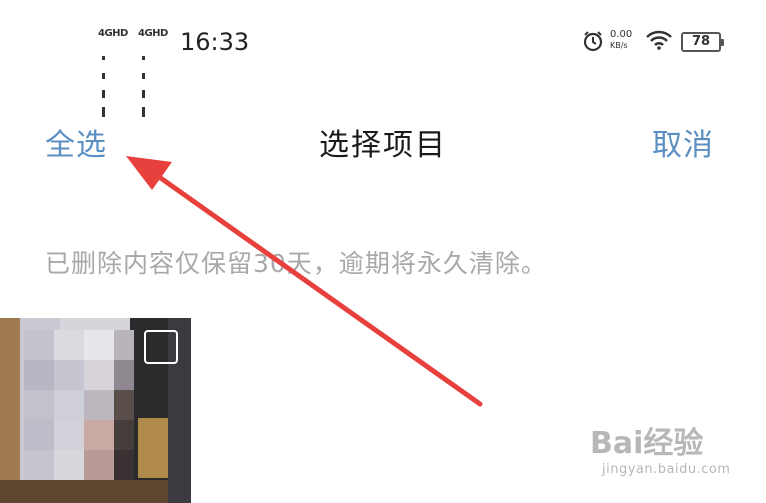  What do you see at coordinates (593, 43) in the screenshot?
I see `alarm-icon` at bounding box center [593, 43].